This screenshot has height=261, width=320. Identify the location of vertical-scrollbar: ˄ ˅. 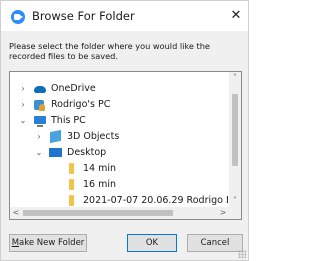
(235, 139).